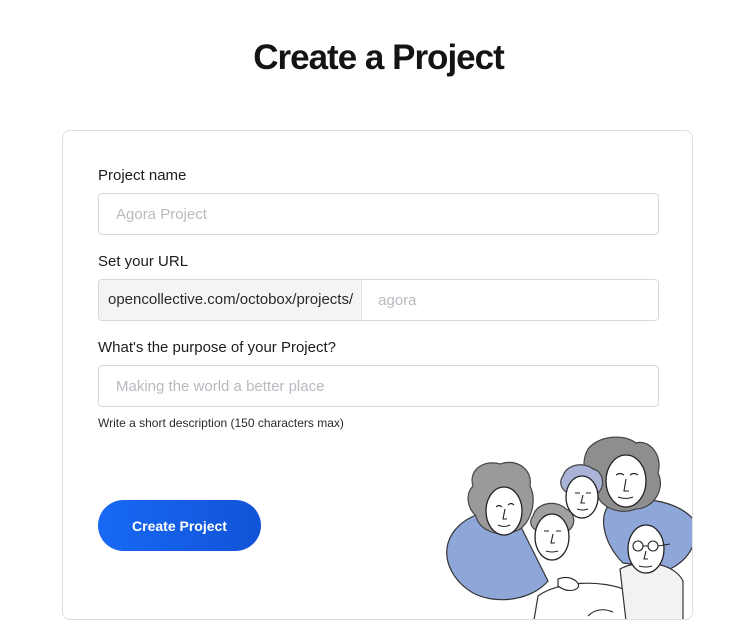 The height and width of the screenshot is (644, 735). Describe the element at coordinates (378, 386) in the screenshot. I see `purpose-input` at that location.